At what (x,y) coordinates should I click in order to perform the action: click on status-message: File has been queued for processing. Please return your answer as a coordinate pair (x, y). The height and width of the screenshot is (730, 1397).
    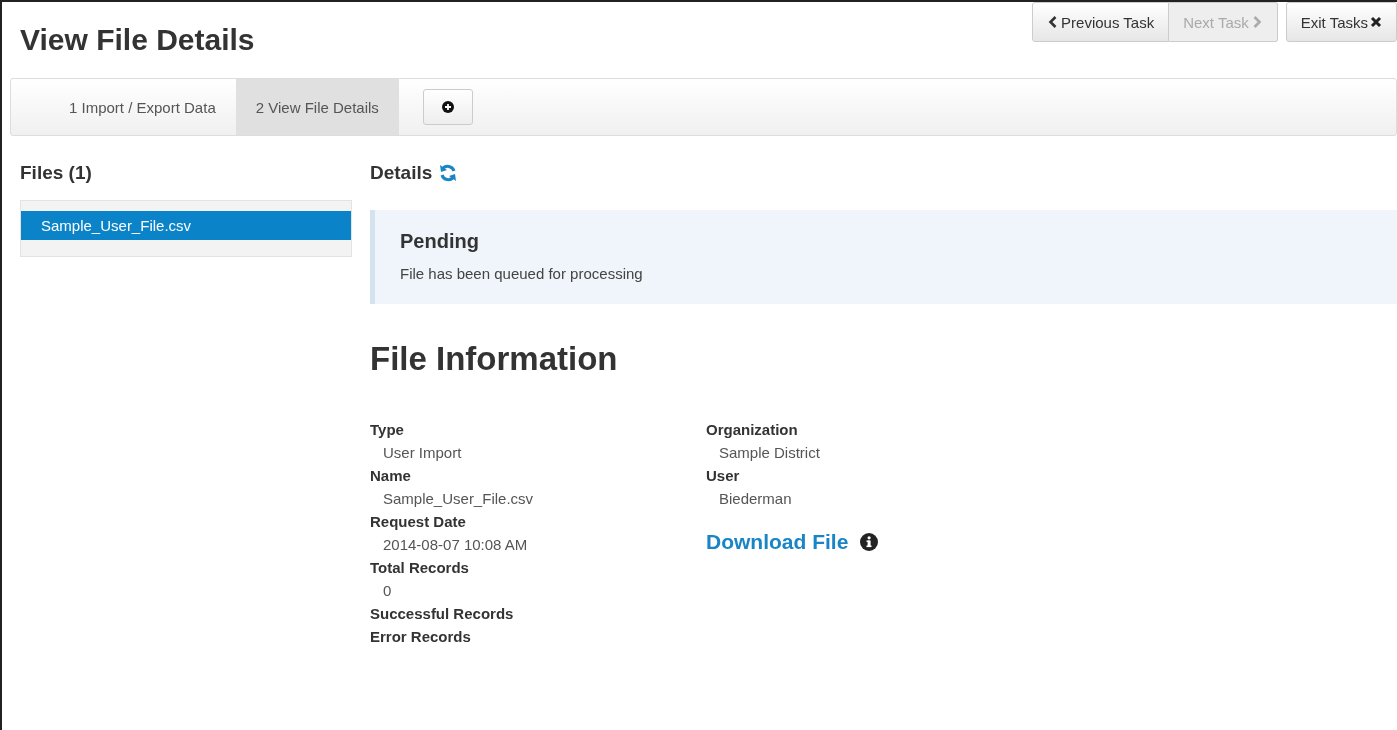
    Looking at the image, I should click on (522, 273).